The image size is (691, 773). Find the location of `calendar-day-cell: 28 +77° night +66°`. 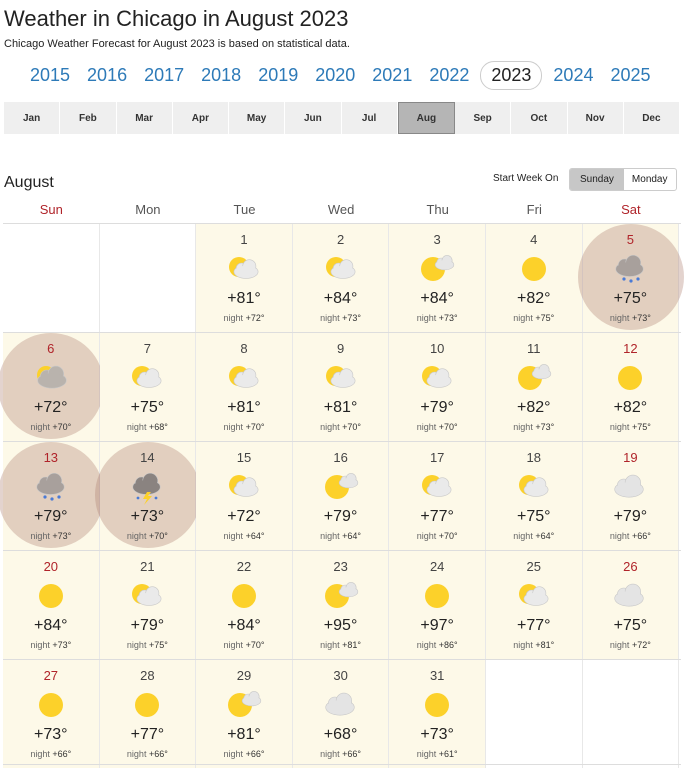

calendar-day-cell: 28 +77° night +66° is located at coordinates (148, 714).